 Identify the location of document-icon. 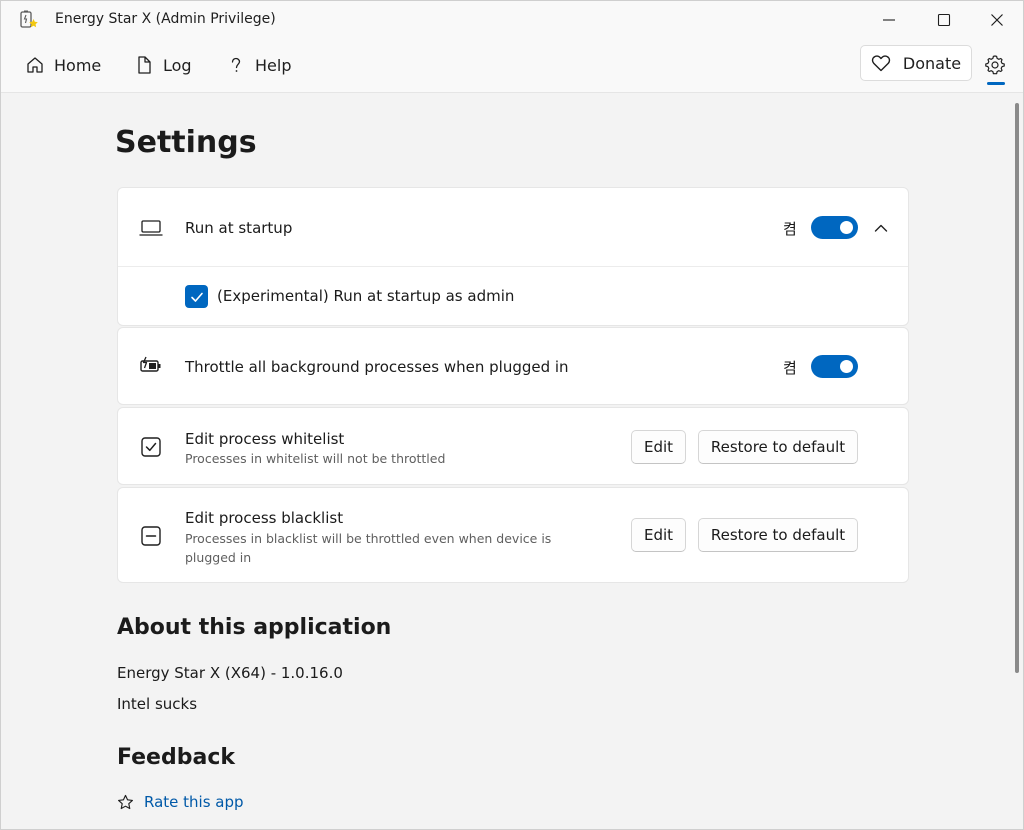
(144, 65).